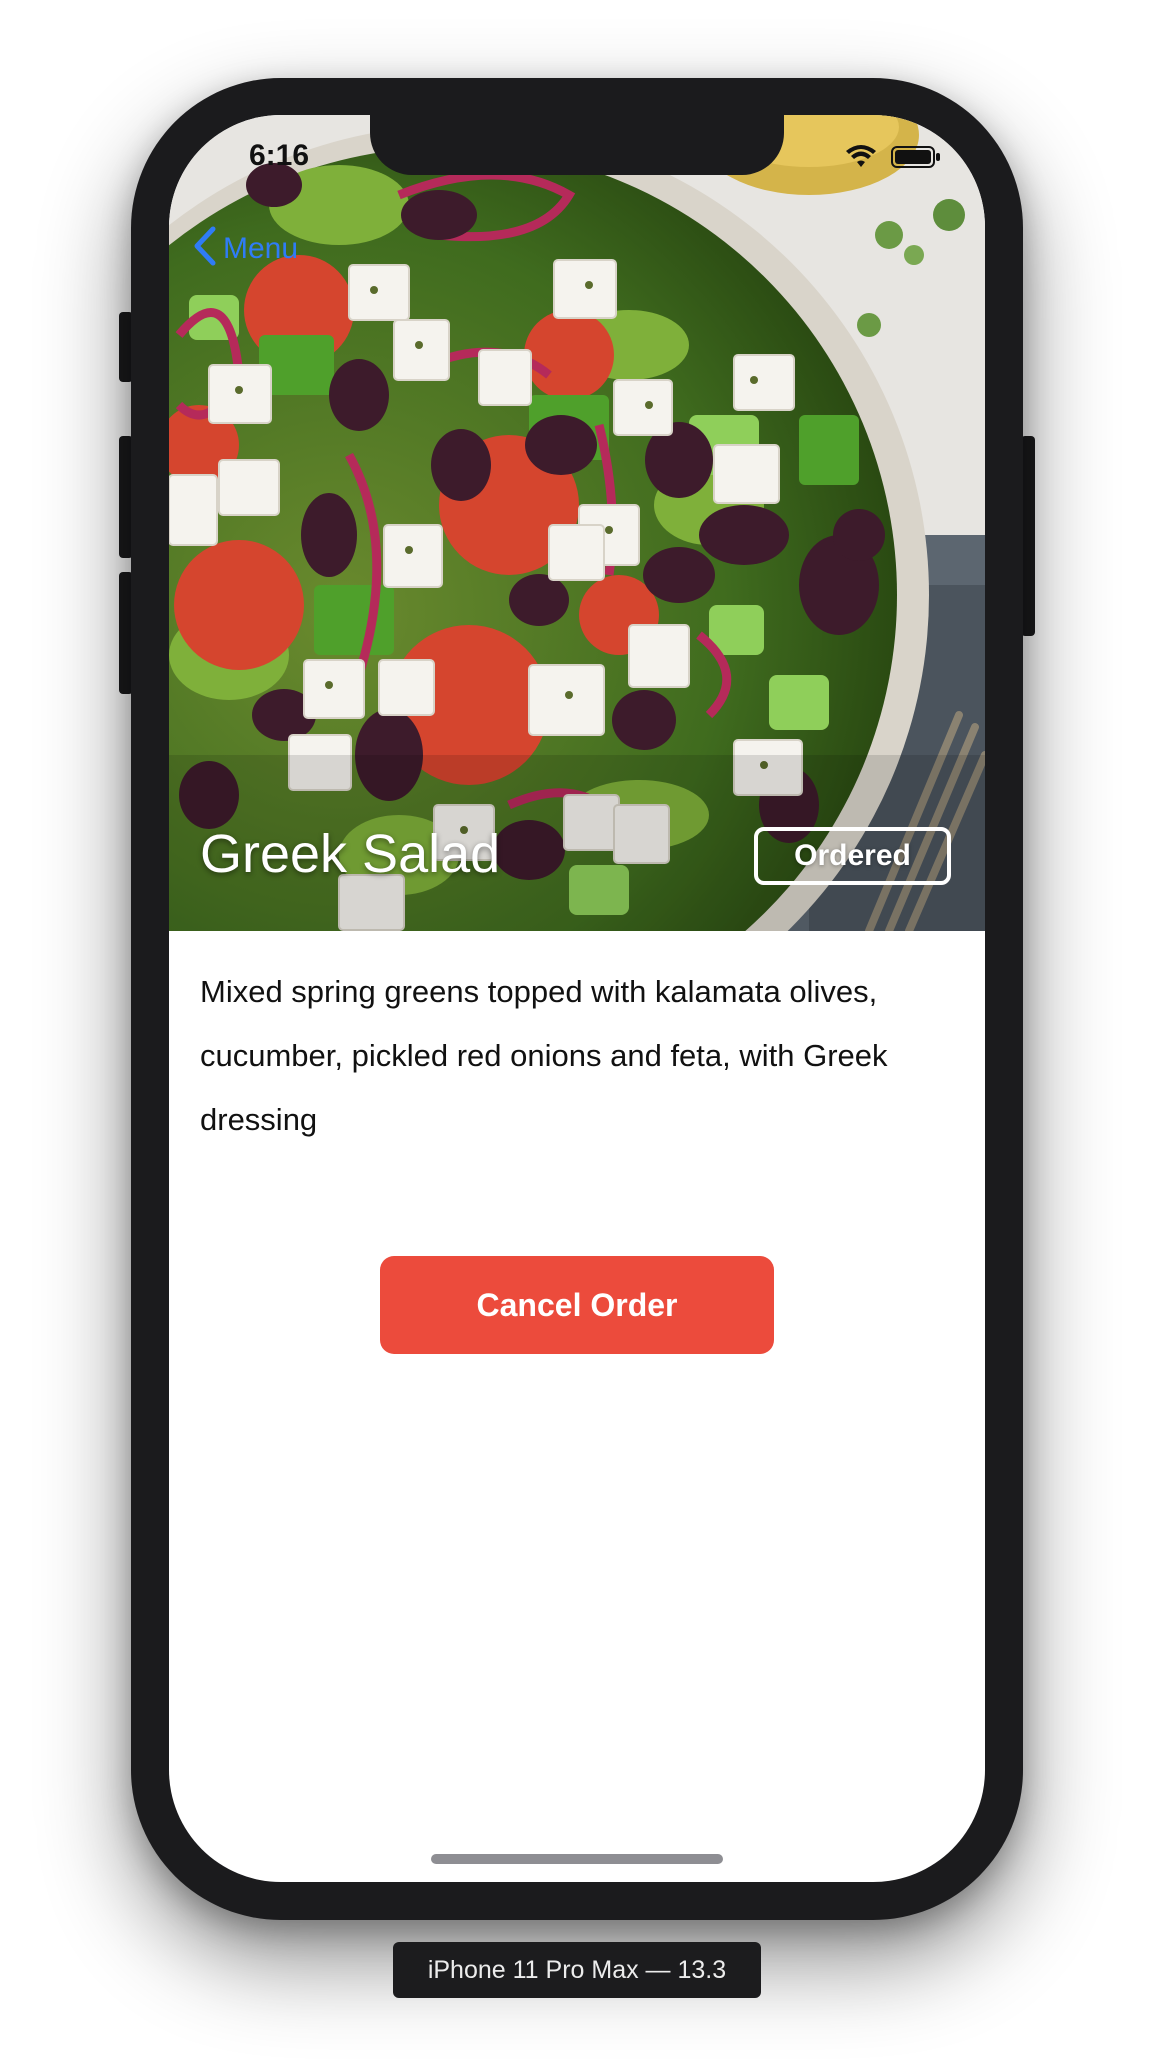 The height and width of the screenshot is (2070, 1154). Describe the element at coordinates (852, 856) in the screenshot. I see `order-status-badge: Ordered` at that location.